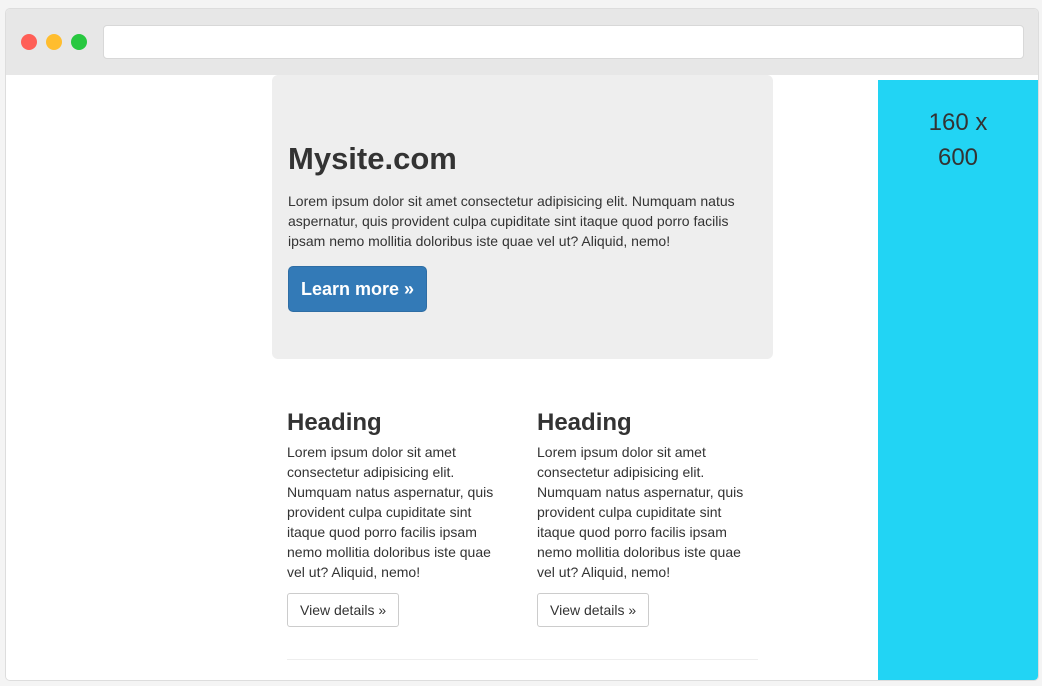  I want to click on browser-toolbar, so click(522, 42).